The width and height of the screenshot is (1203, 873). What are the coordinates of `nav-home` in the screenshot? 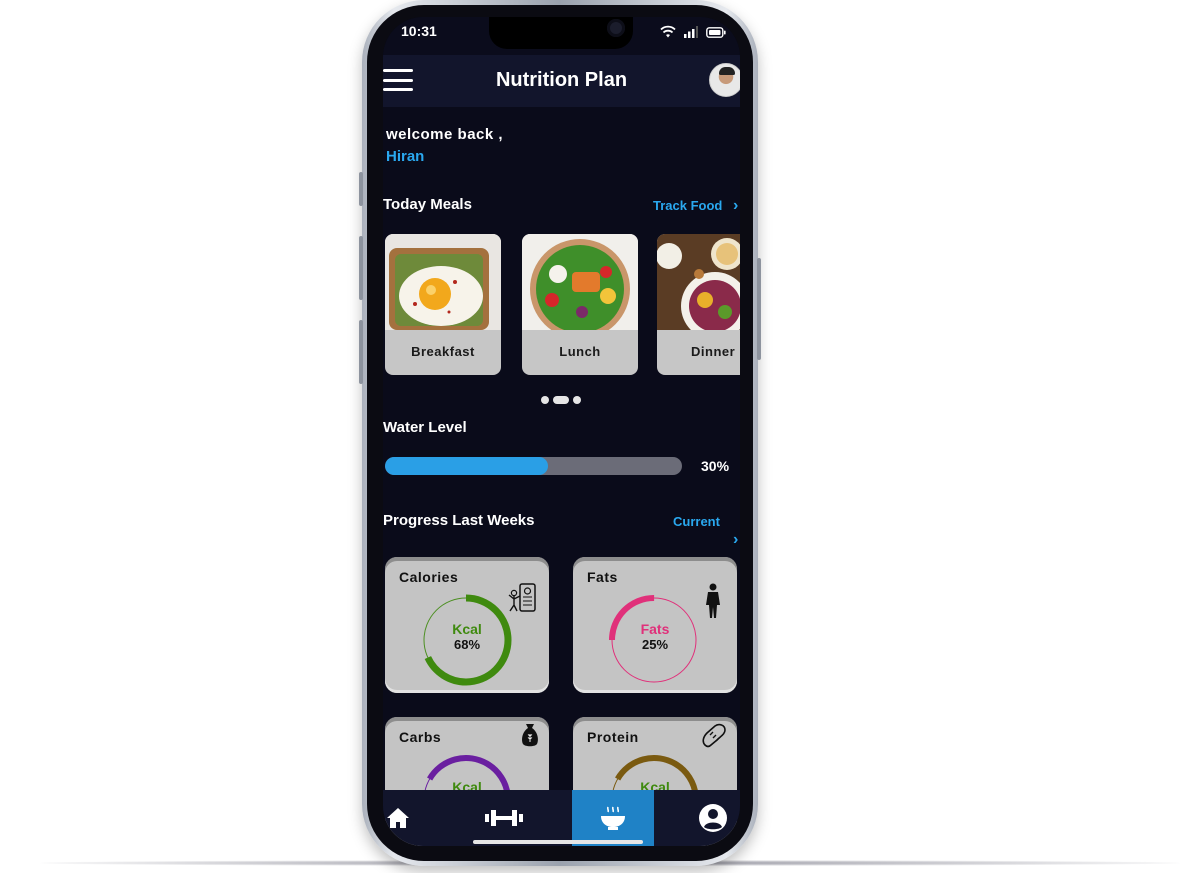 It's located at (398, 818).